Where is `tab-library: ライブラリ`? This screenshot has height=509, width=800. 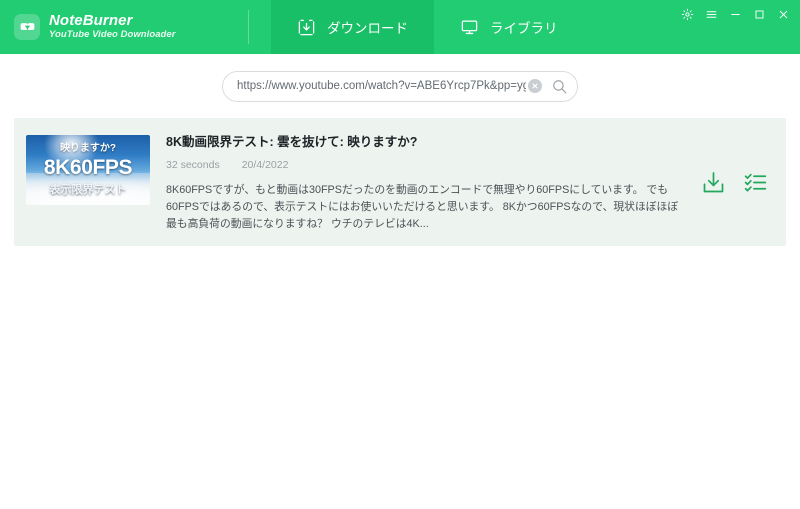
tab-library: ライブラリ is located at coordinates (509, 27).